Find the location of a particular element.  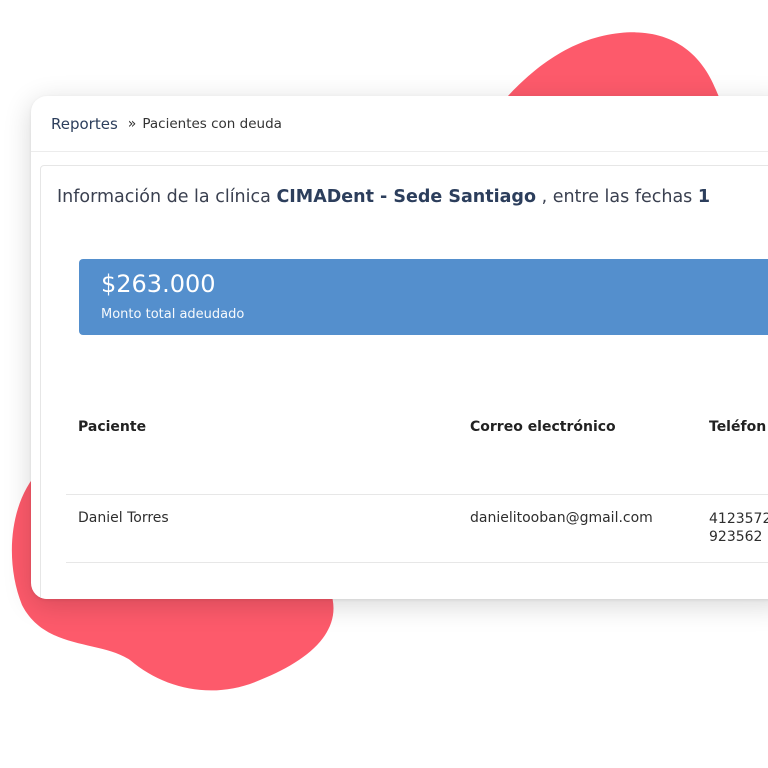

column-header-telefono: Teléfon is located at coordinates (737, 427).